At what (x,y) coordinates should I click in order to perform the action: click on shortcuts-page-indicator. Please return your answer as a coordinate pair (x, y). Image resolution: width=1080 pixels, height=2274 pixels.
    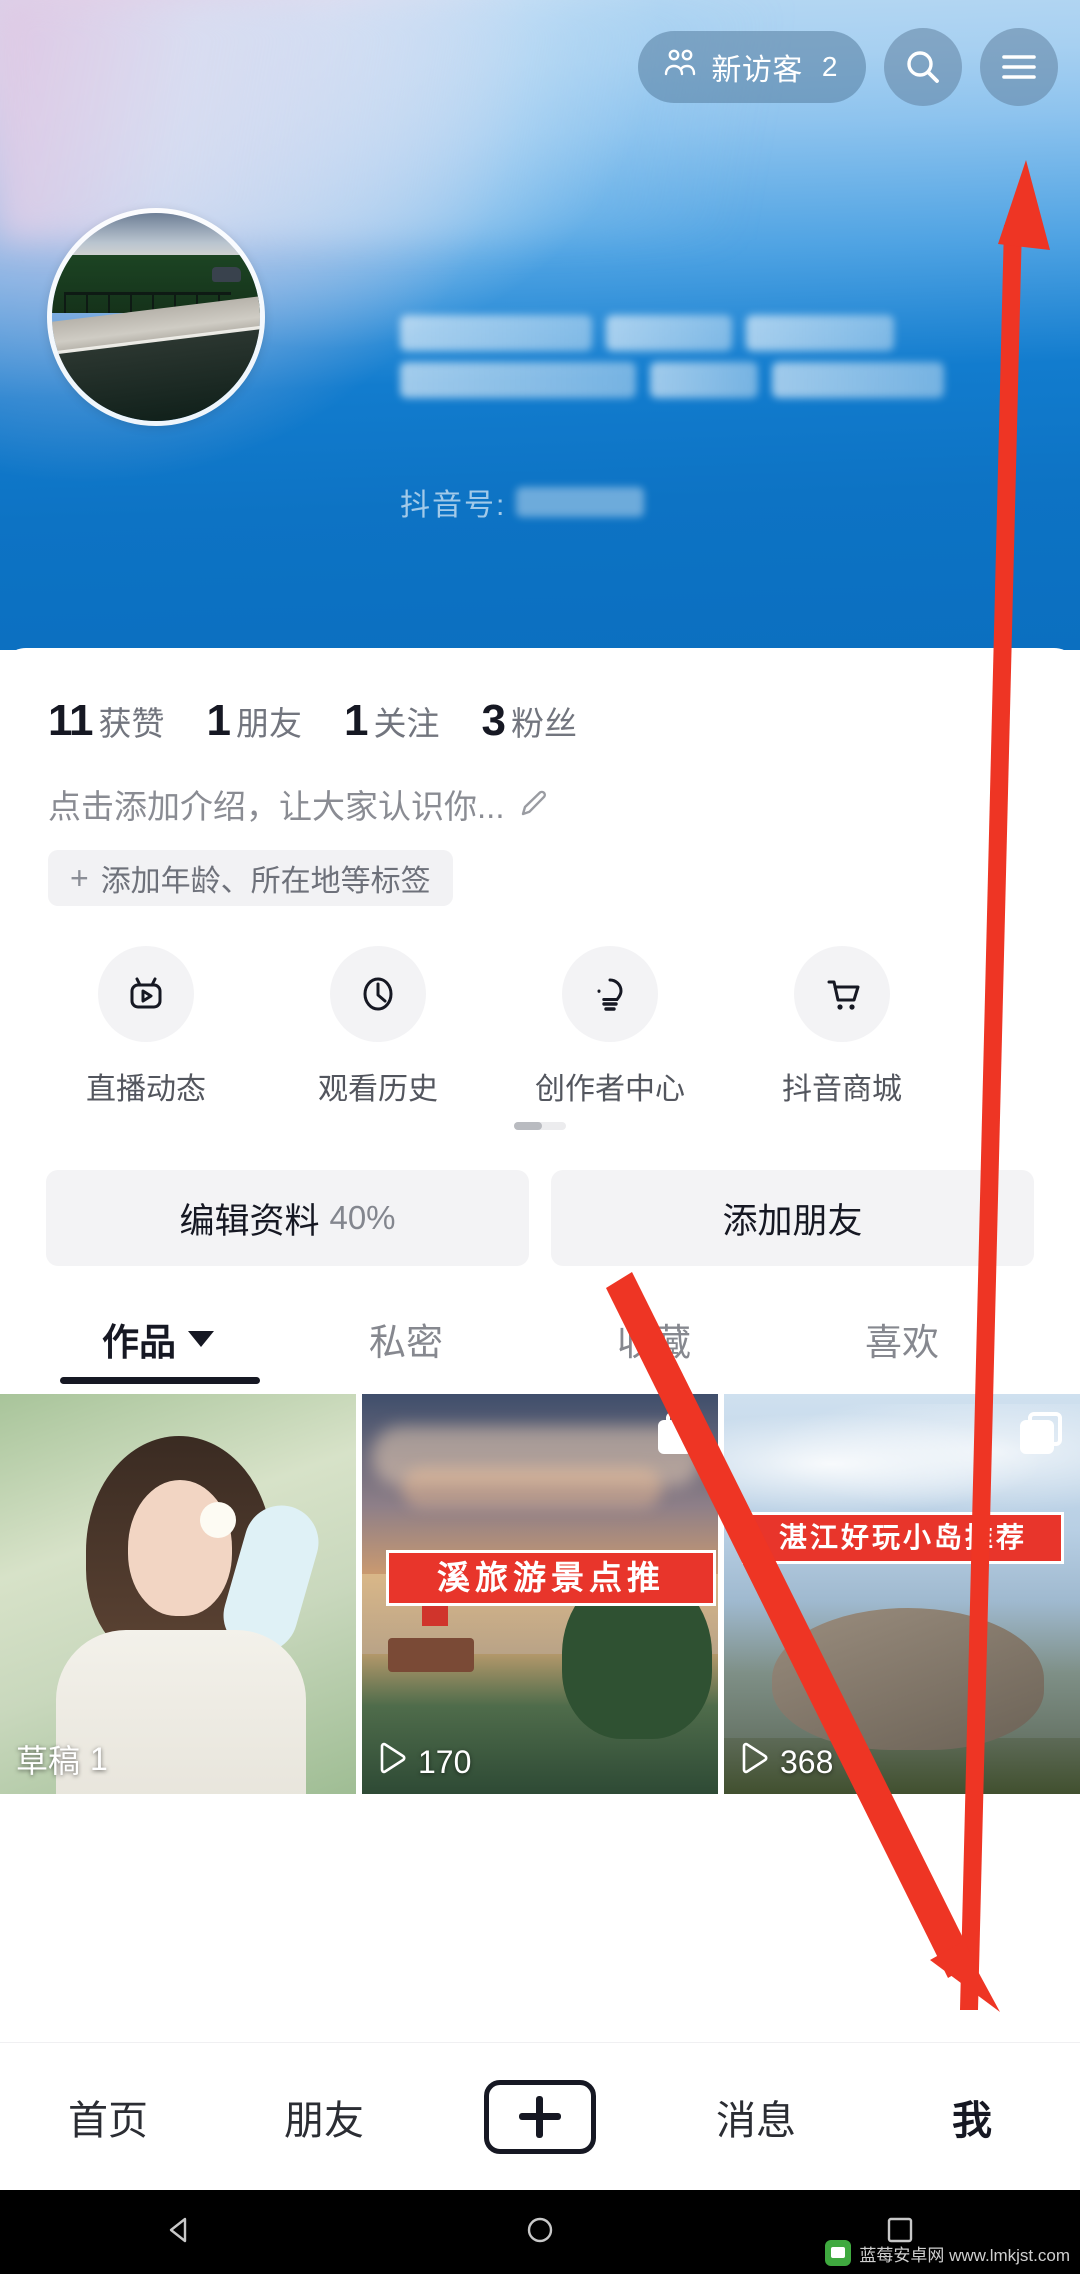
    Looking at the image, I should click on (540, 1126).